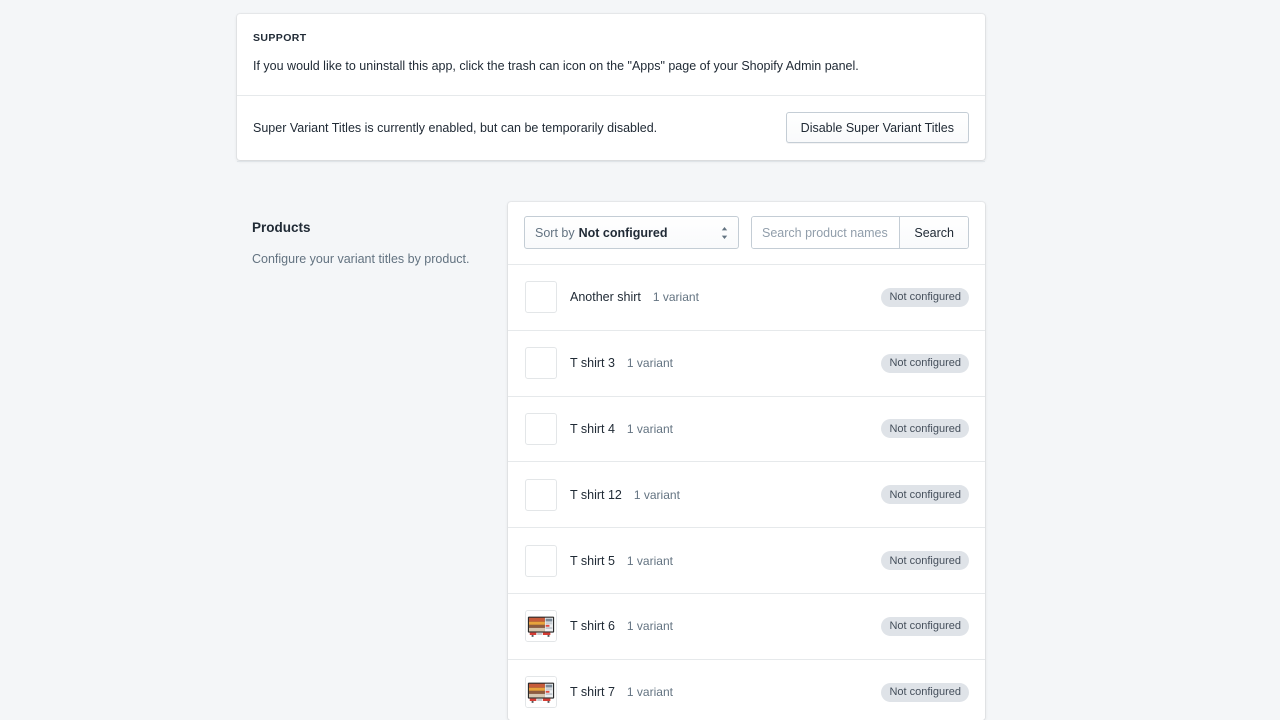 The height and width of the screenshot is (720, 1280). I want to click on product-row-text: Another shirt 1 variant, so click(725, 297).